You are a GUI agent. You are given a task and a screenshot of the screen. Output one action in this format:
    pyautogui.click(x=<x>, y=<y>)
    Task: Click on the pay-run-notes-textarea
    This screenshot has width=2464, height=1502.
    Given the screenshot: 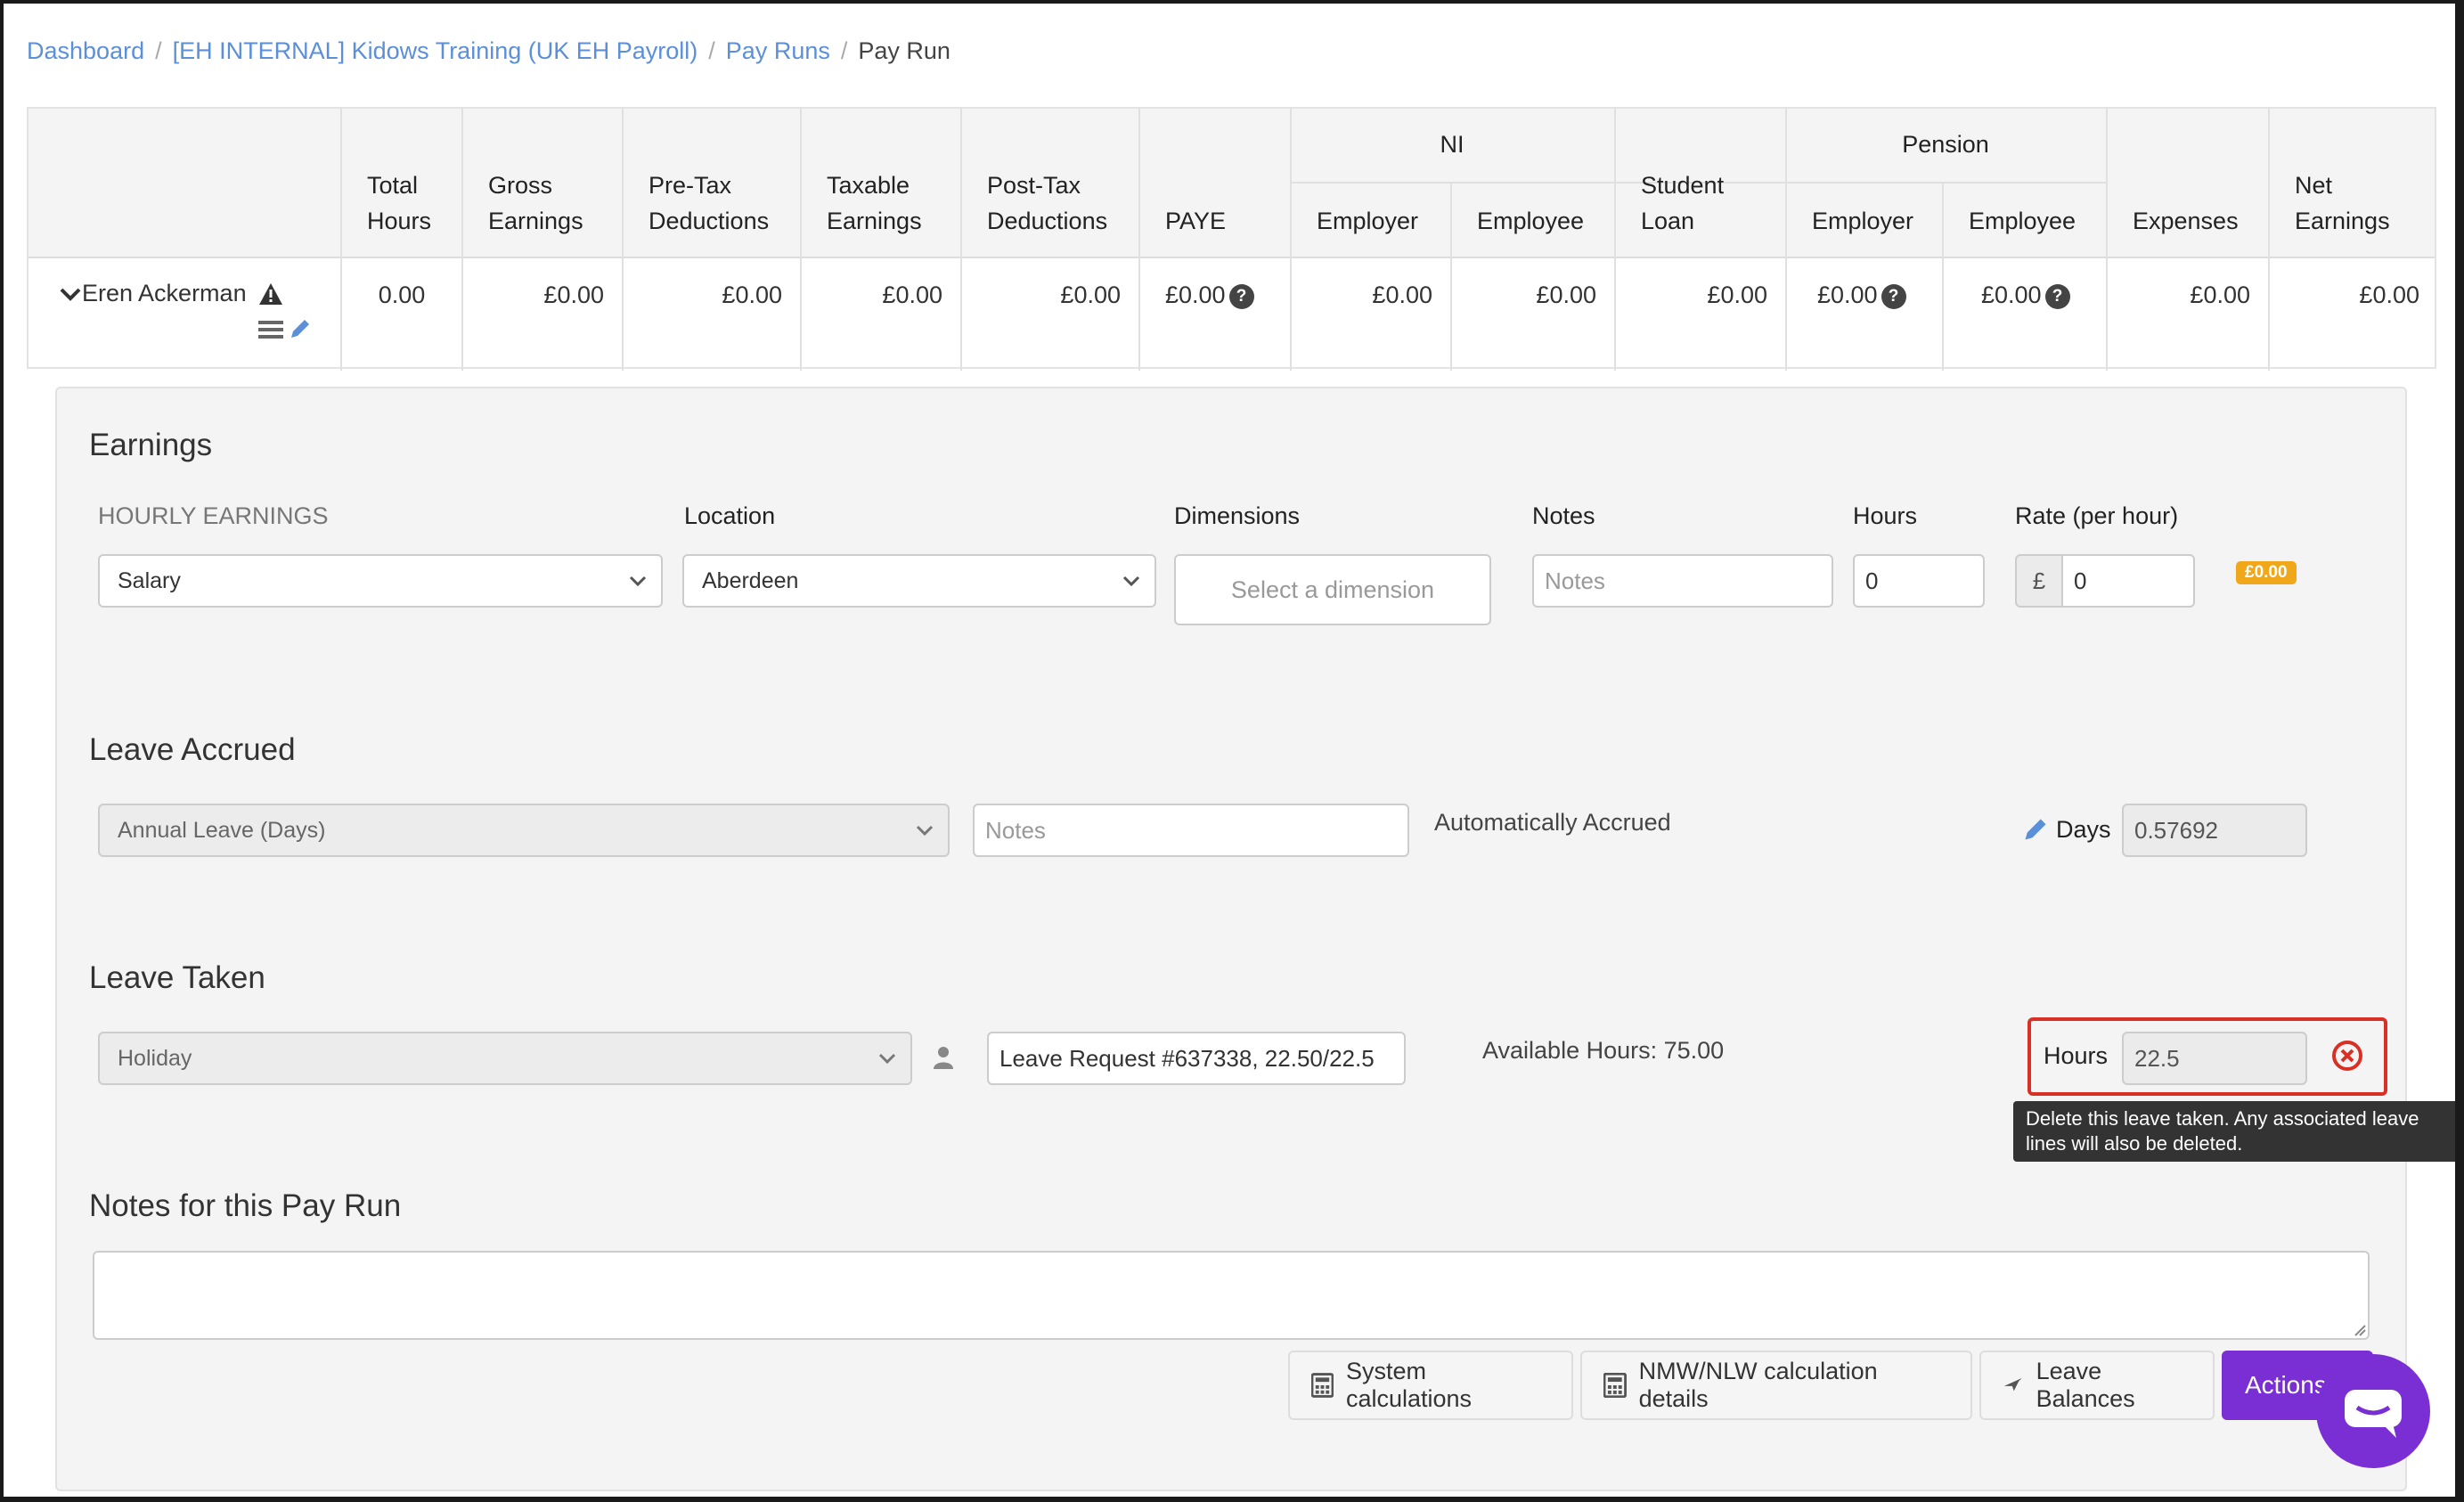 What is the action you would take?
    pyautogui.click(x=1231, y=1295)
    